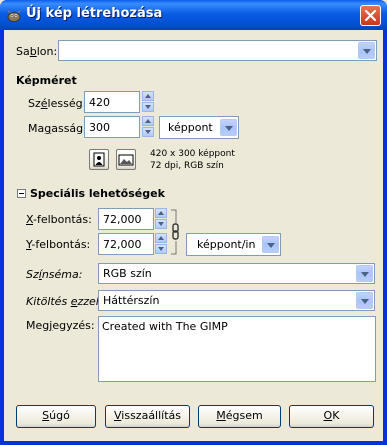  What do you see at coordinates (21, 193) in the screenshot?
I see `collapse-icon` at bounding box center [21, 193].